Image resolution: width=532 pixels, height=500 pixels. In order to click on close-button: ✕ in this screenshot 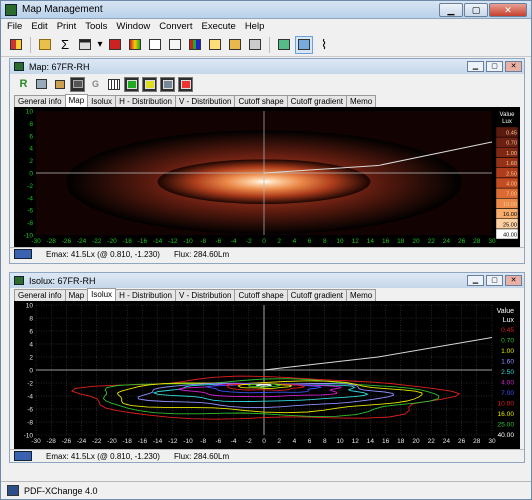, I will do `click(508, 9)`.